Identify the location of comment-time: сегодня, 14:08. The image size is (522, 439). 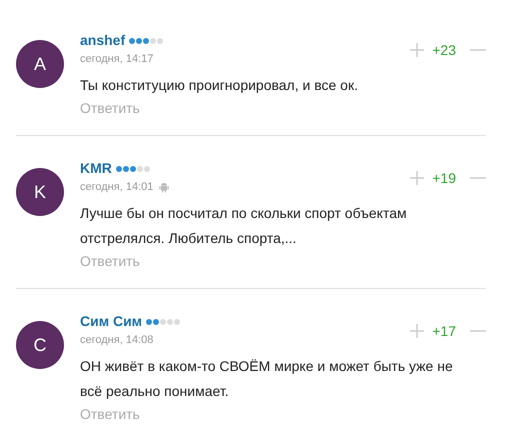
(117, 340).